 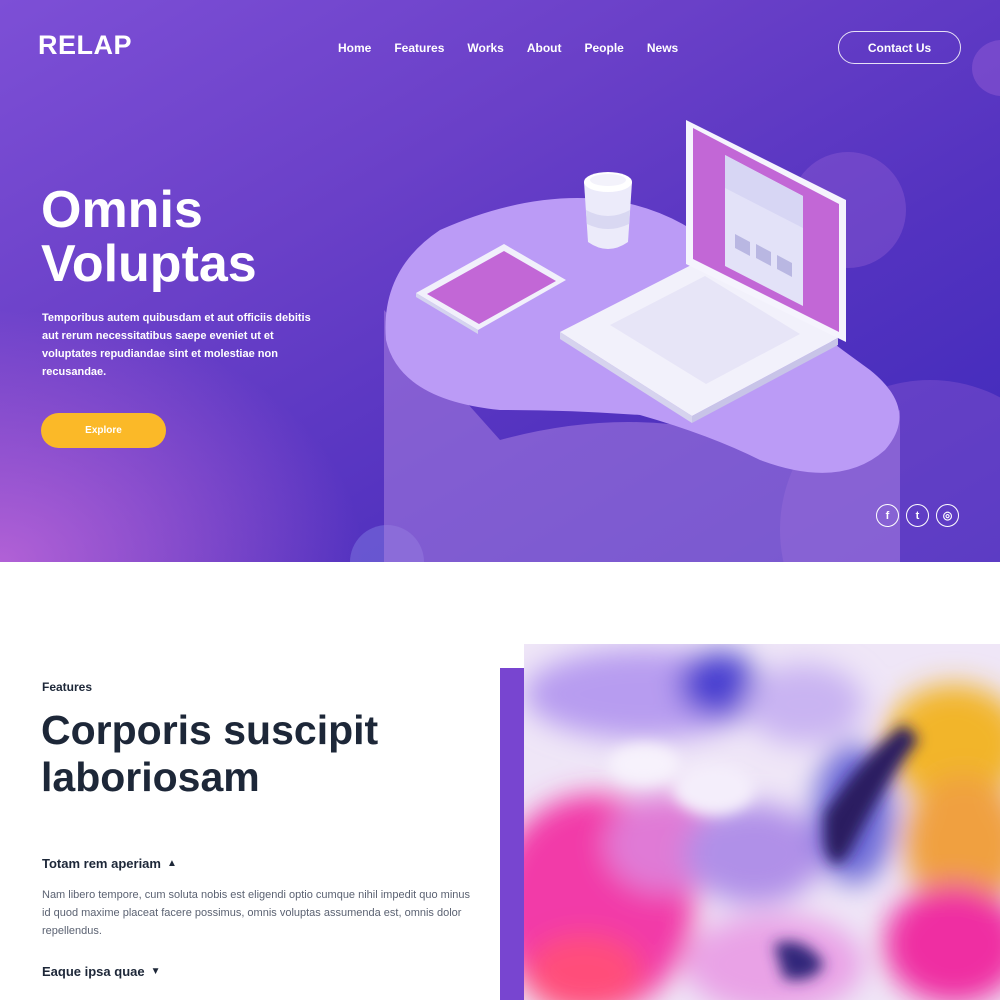 What do you see at coordinates (103, 430) in the screenshot?
I see `explore-button: Explore` at bounding box center [103, 430].